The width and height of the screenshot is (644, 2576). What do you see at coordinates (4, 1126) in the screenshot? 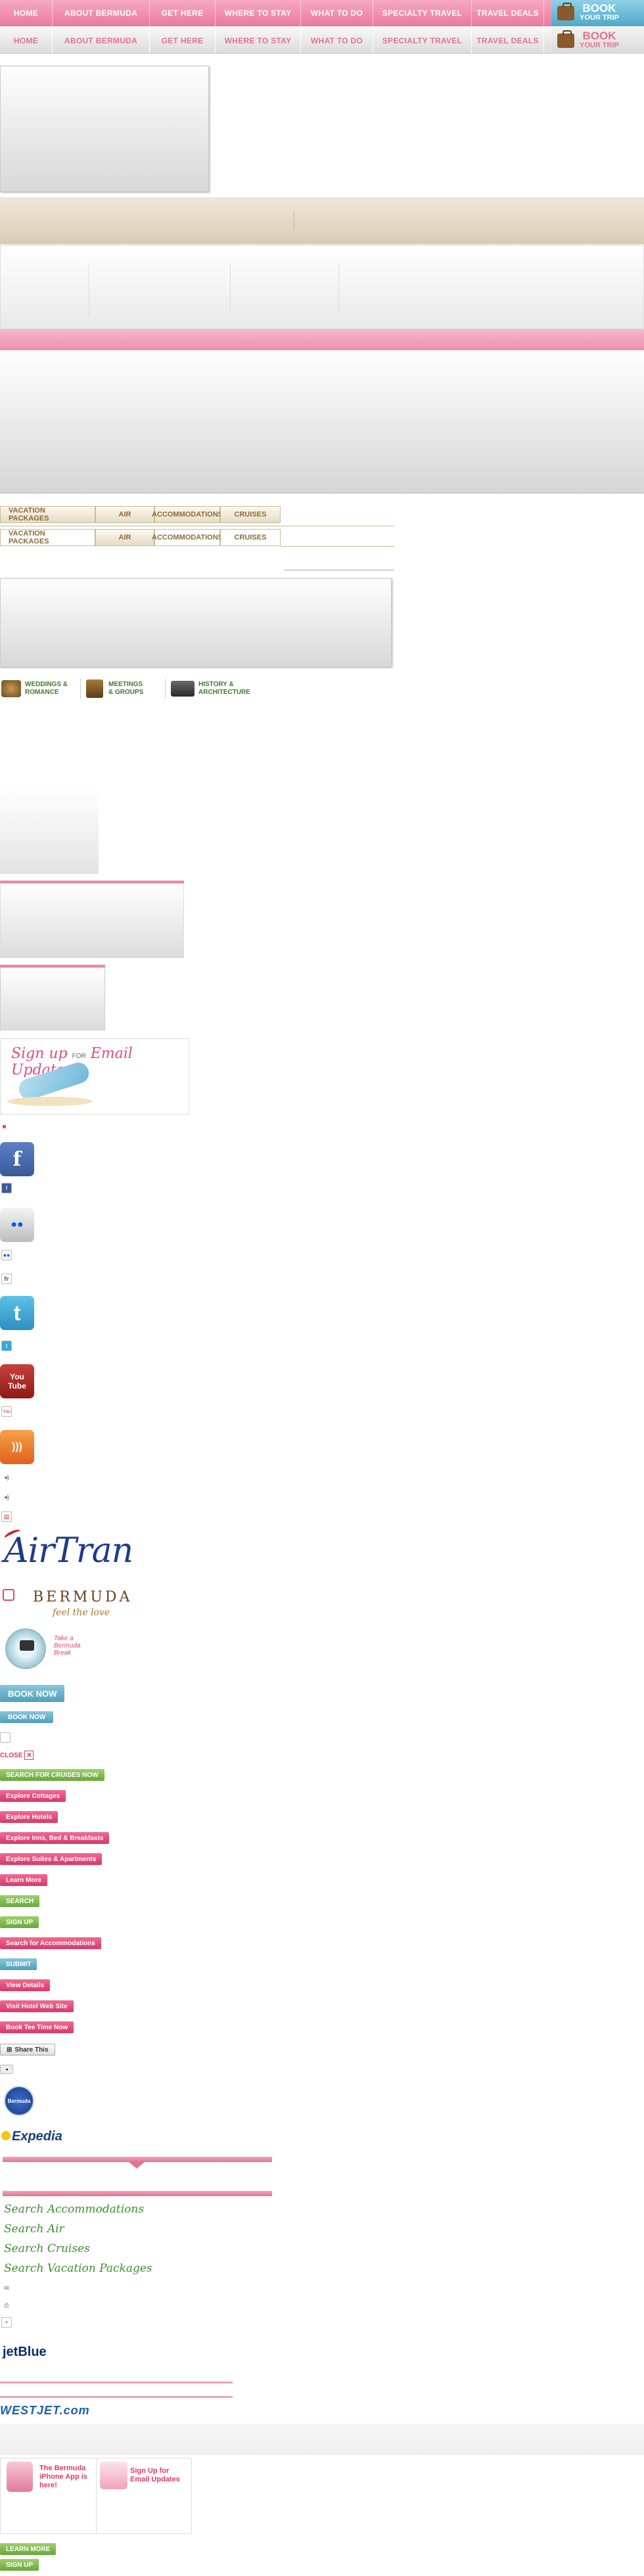
I see `bullet-icon` at bounding box center [4, 1126].